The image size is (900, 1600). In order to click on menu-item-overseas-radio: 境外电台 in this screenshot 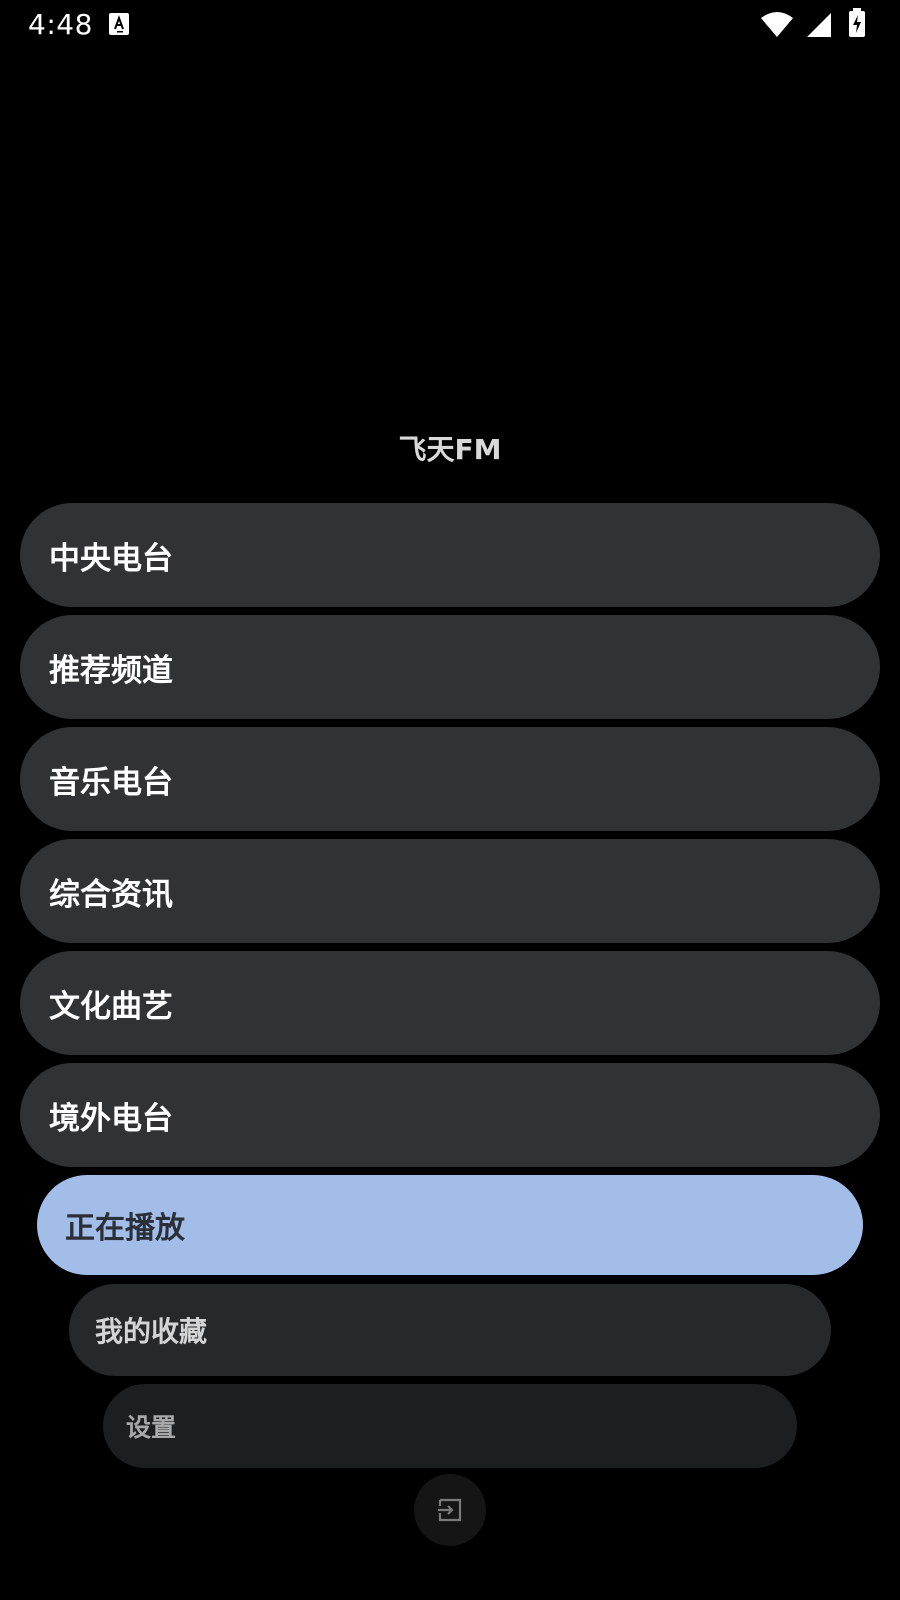, I will do `click(450, 1115)`.